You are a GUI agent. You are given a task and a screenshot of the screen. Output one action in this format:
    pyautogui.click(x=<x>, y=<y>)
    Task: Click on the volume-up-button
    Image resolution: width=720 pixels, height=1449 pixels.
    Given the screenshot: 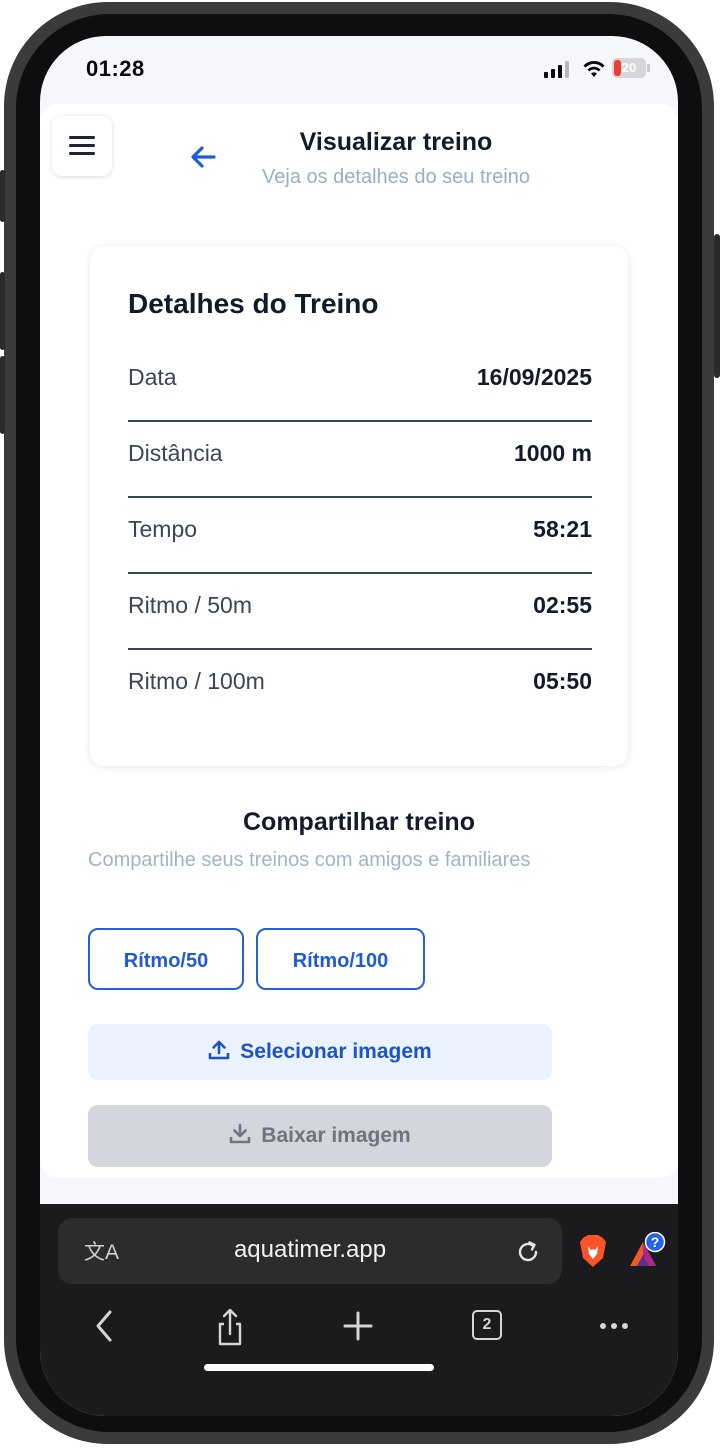 What is the action you would take?
    pyautogui.click(x=2, y=311)
    